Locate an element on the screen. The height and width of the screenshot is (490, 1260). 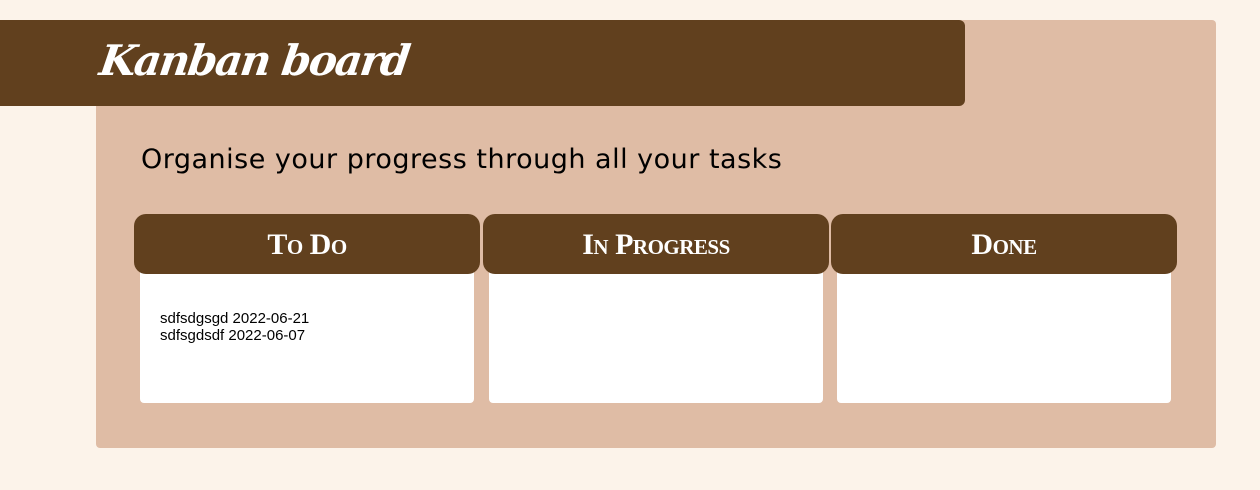
task-list-in-progress is located at coordinates (656, 291).